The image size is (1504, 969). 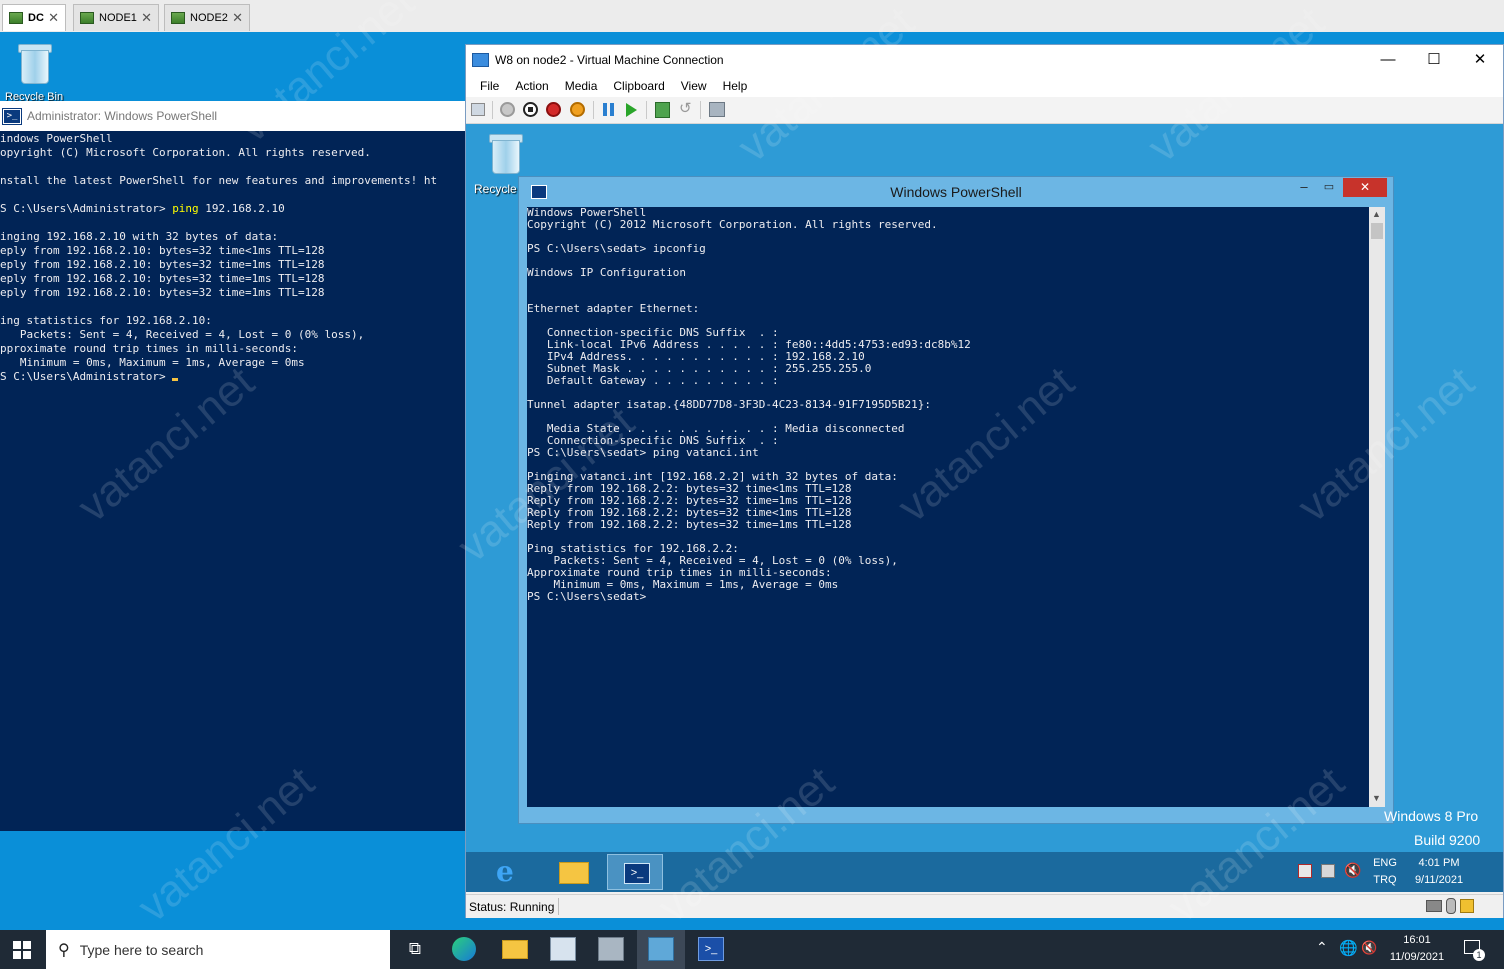 What do you see at coordinates (611, 949) in the screenshot?
I see `network-tool-icon` at bounding box center [611, 949].